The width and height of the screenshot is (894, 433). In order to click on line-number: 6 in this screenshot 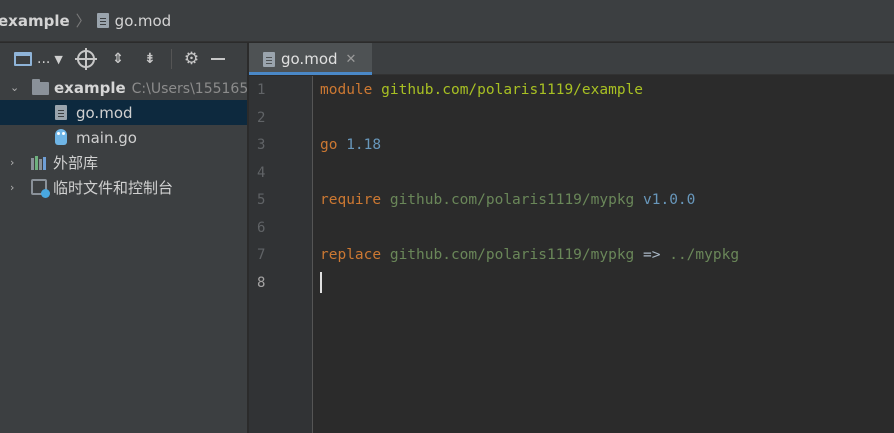, I will do `click(261, 228)`.